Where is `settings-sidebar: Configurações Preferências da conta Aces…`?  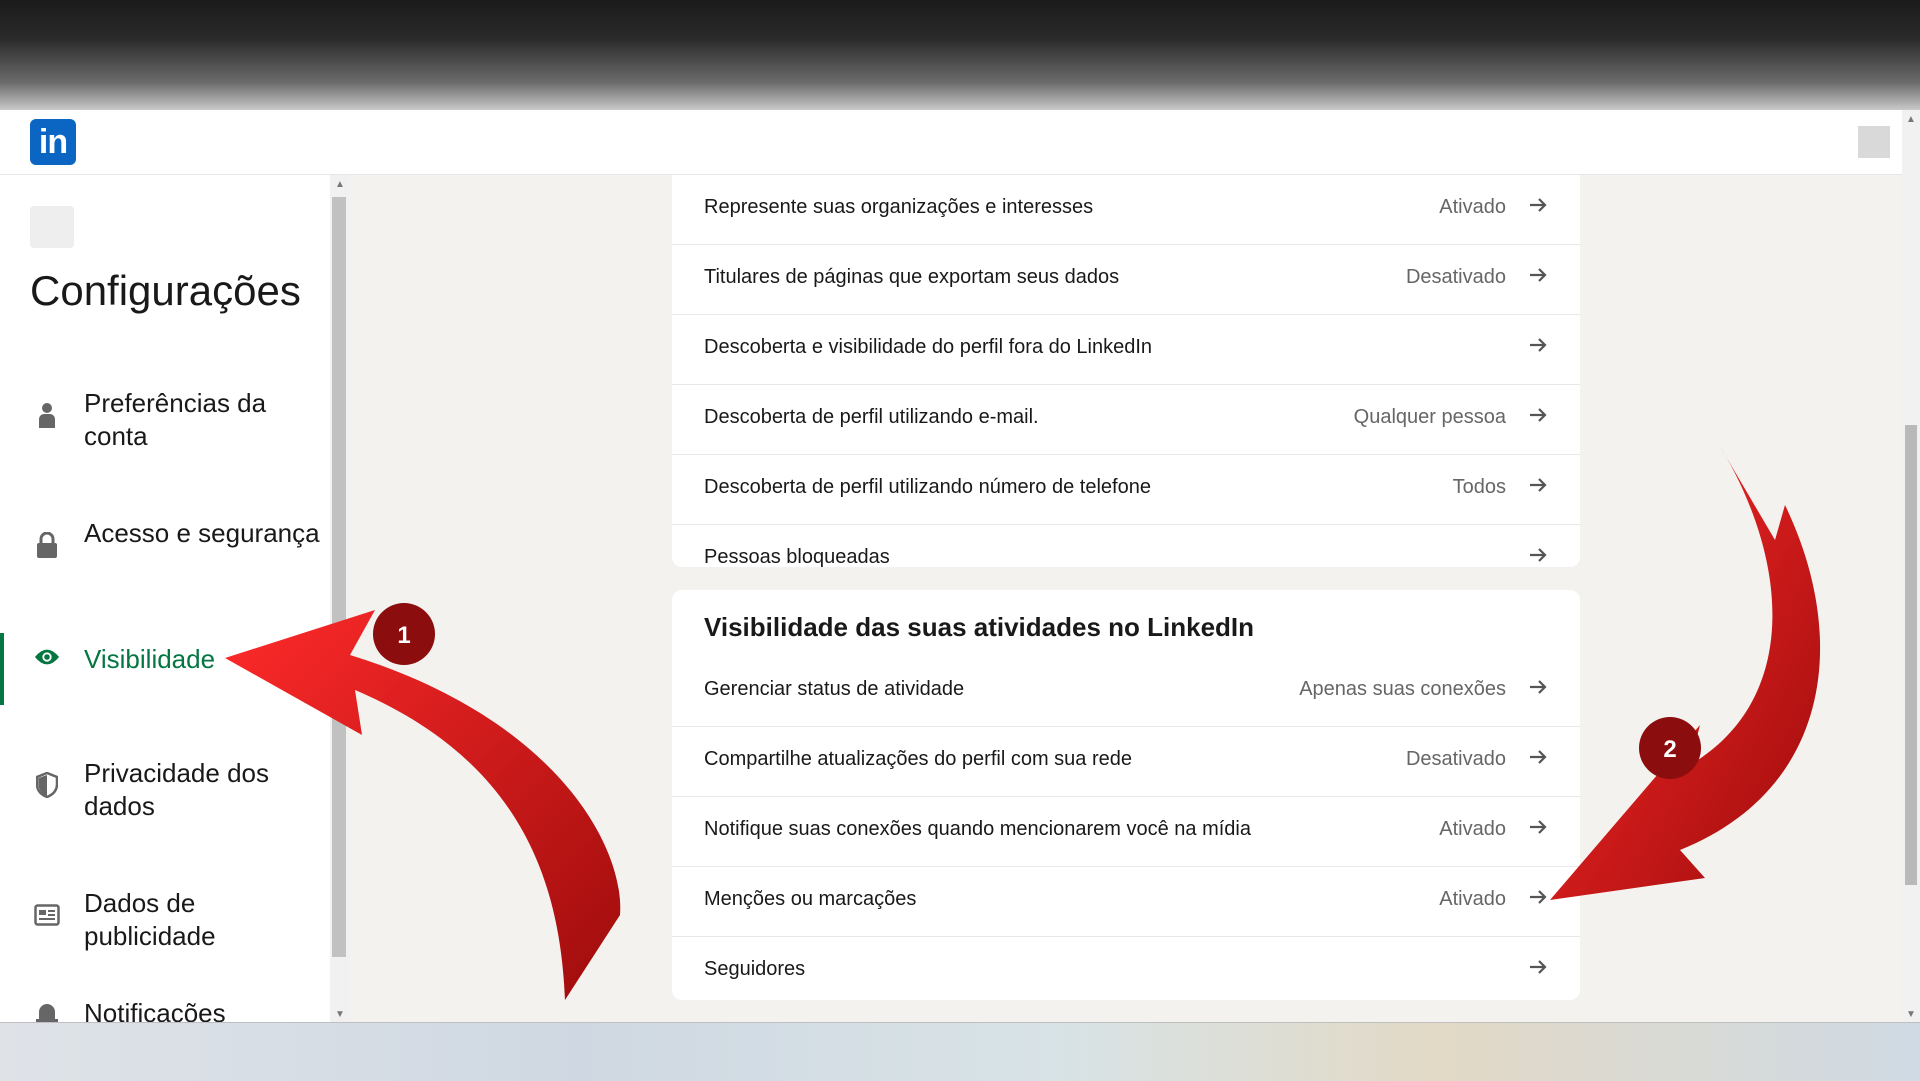 settings-sidebar: Configurações Preferências da conta Aces… is located at coordinates (165, 598).